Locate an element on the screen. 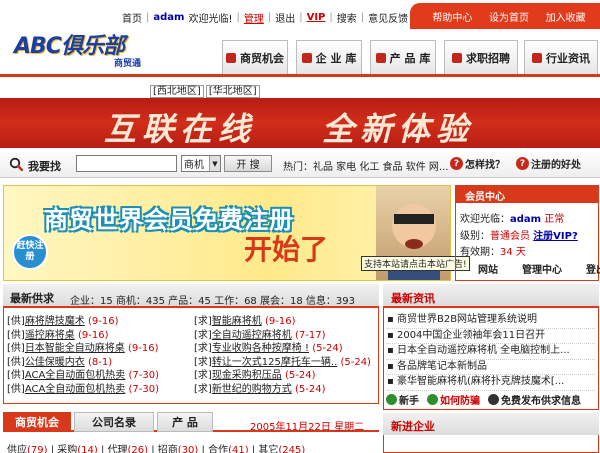  search-input is located at coordinates (126, 163).